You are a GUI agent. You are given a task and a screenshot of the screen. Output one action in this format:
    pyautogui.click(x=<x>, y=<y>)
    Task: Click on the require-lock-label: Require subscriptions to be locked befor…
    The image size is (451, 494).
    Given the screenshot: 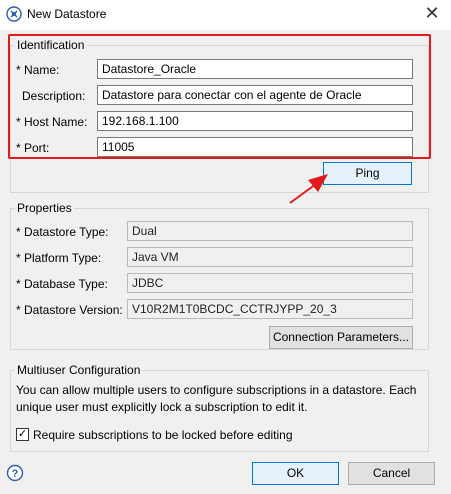 What is the action you would take?
    pyautogui.click(x=163, y=435)
    